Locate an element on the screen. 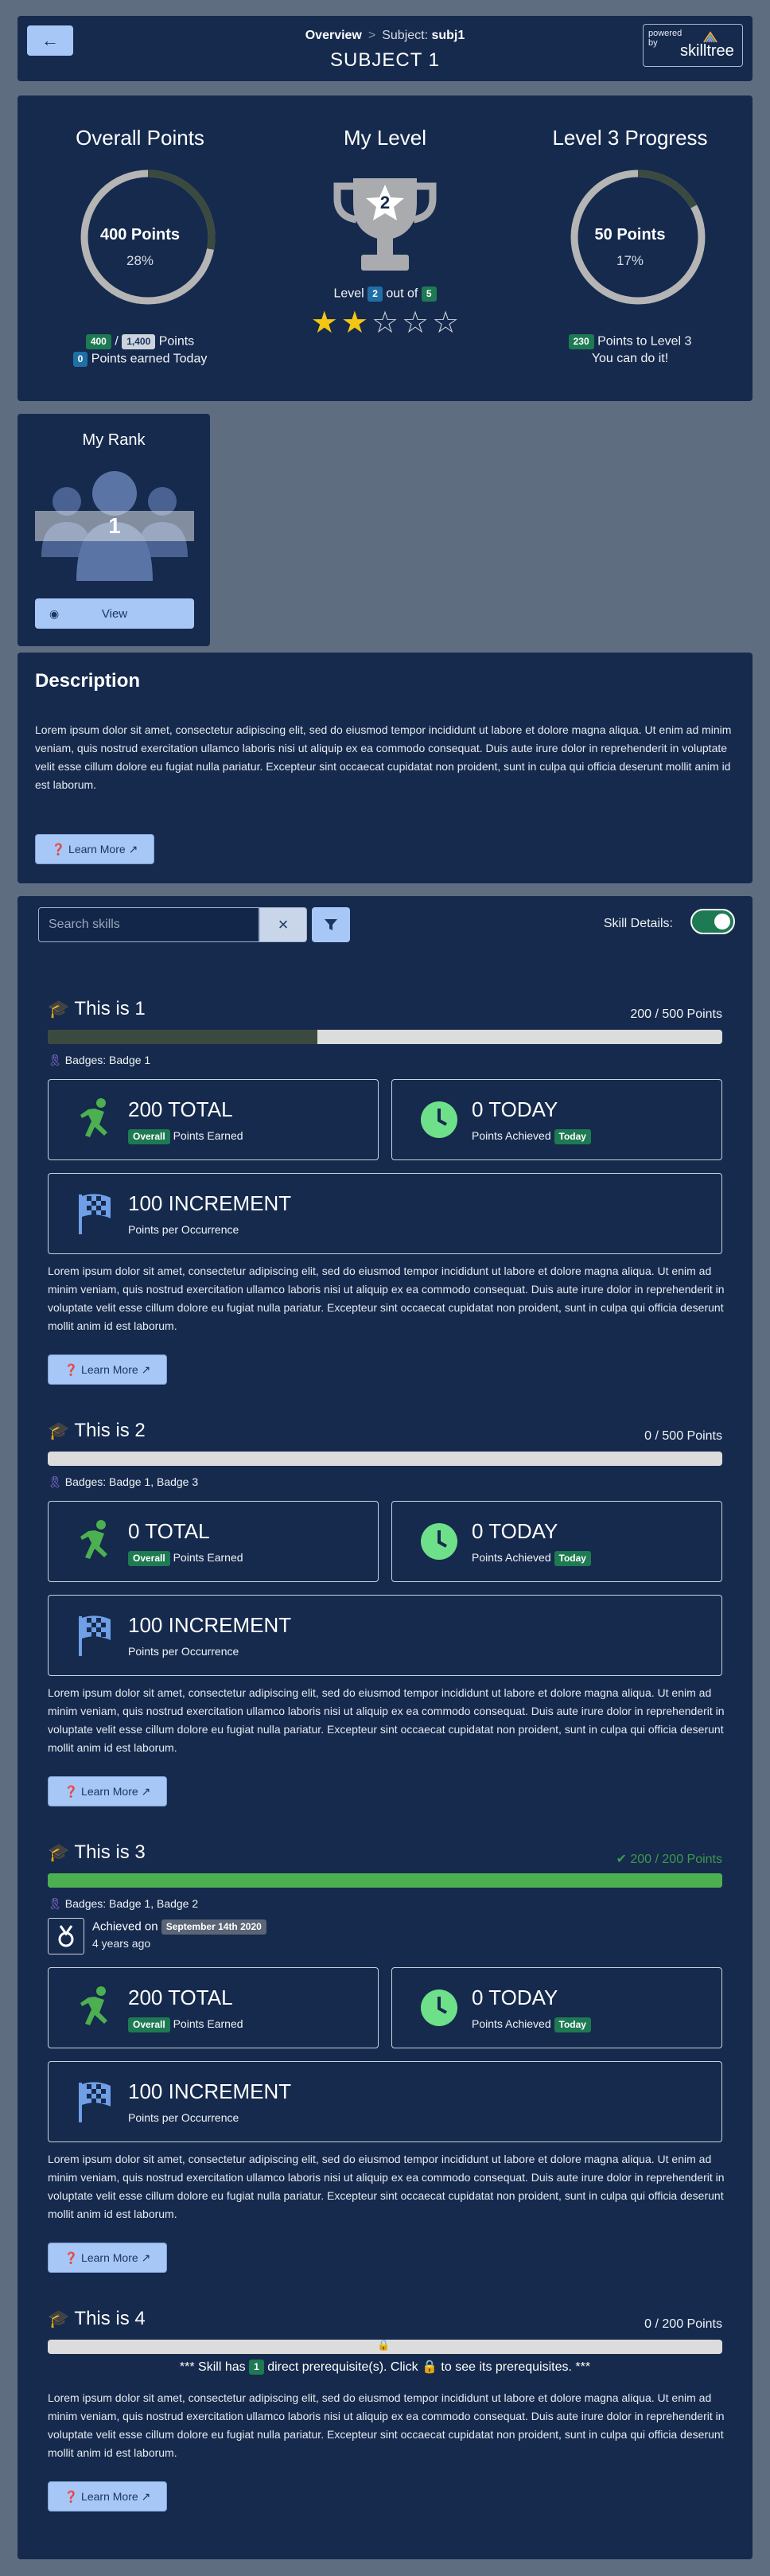  skill-progress-bar is located at coordinates (385, 1880).